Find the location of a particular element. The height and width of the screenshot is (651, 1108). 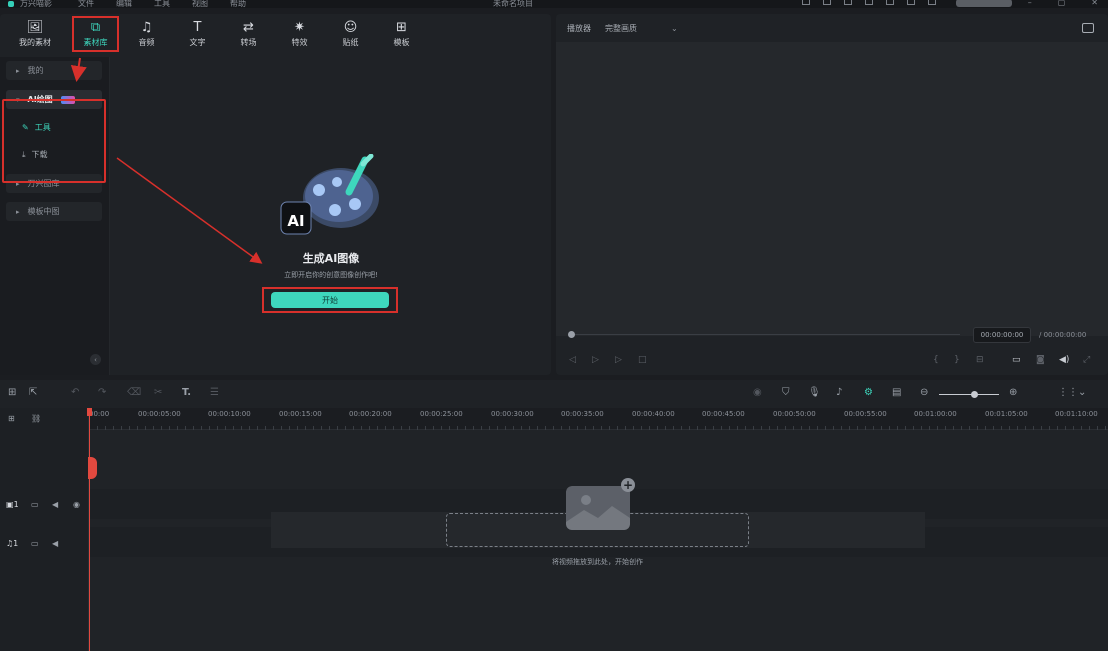

ruler-tick: 00:00:10:00 is located at coordinates (229, 414).